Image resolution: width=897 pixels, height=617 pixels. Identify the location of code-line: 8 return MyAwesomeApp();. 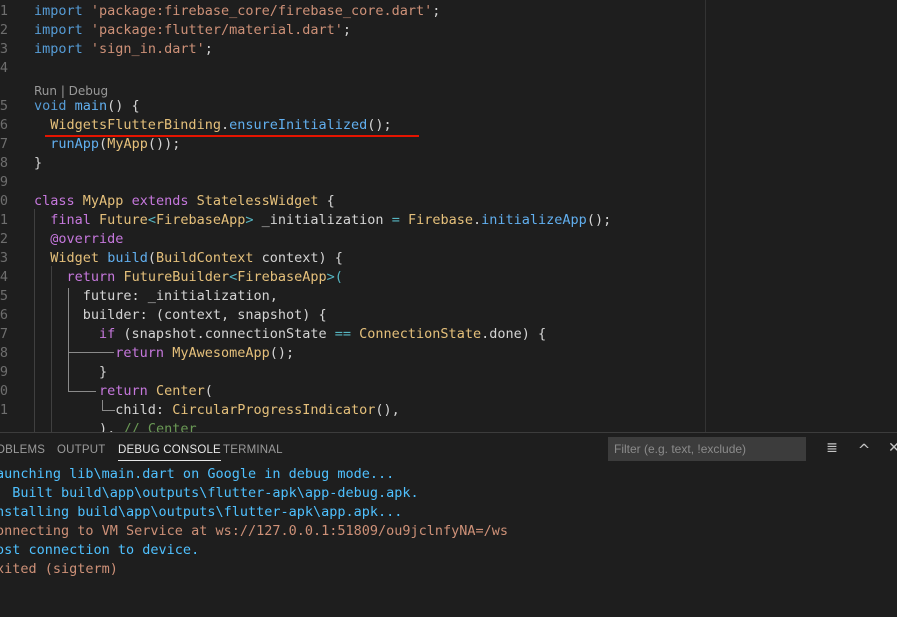
(352, 353).